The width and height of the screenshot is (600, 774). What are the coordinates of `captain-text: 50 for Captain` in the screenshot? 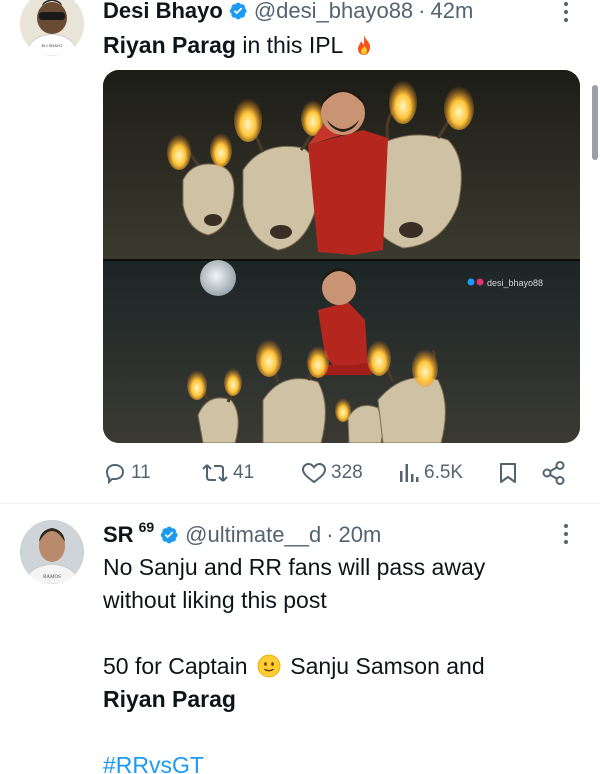 It's located at (175, 666).